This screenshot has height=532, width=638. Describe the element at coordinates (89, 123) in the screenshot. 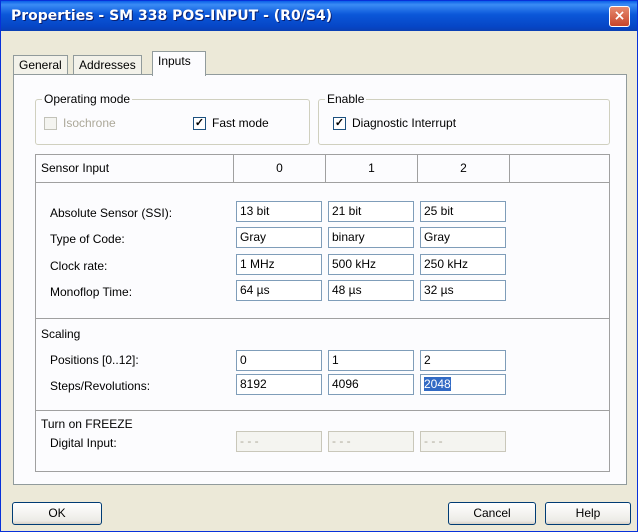

I see `isochrone-label: Isochrone` at that location.